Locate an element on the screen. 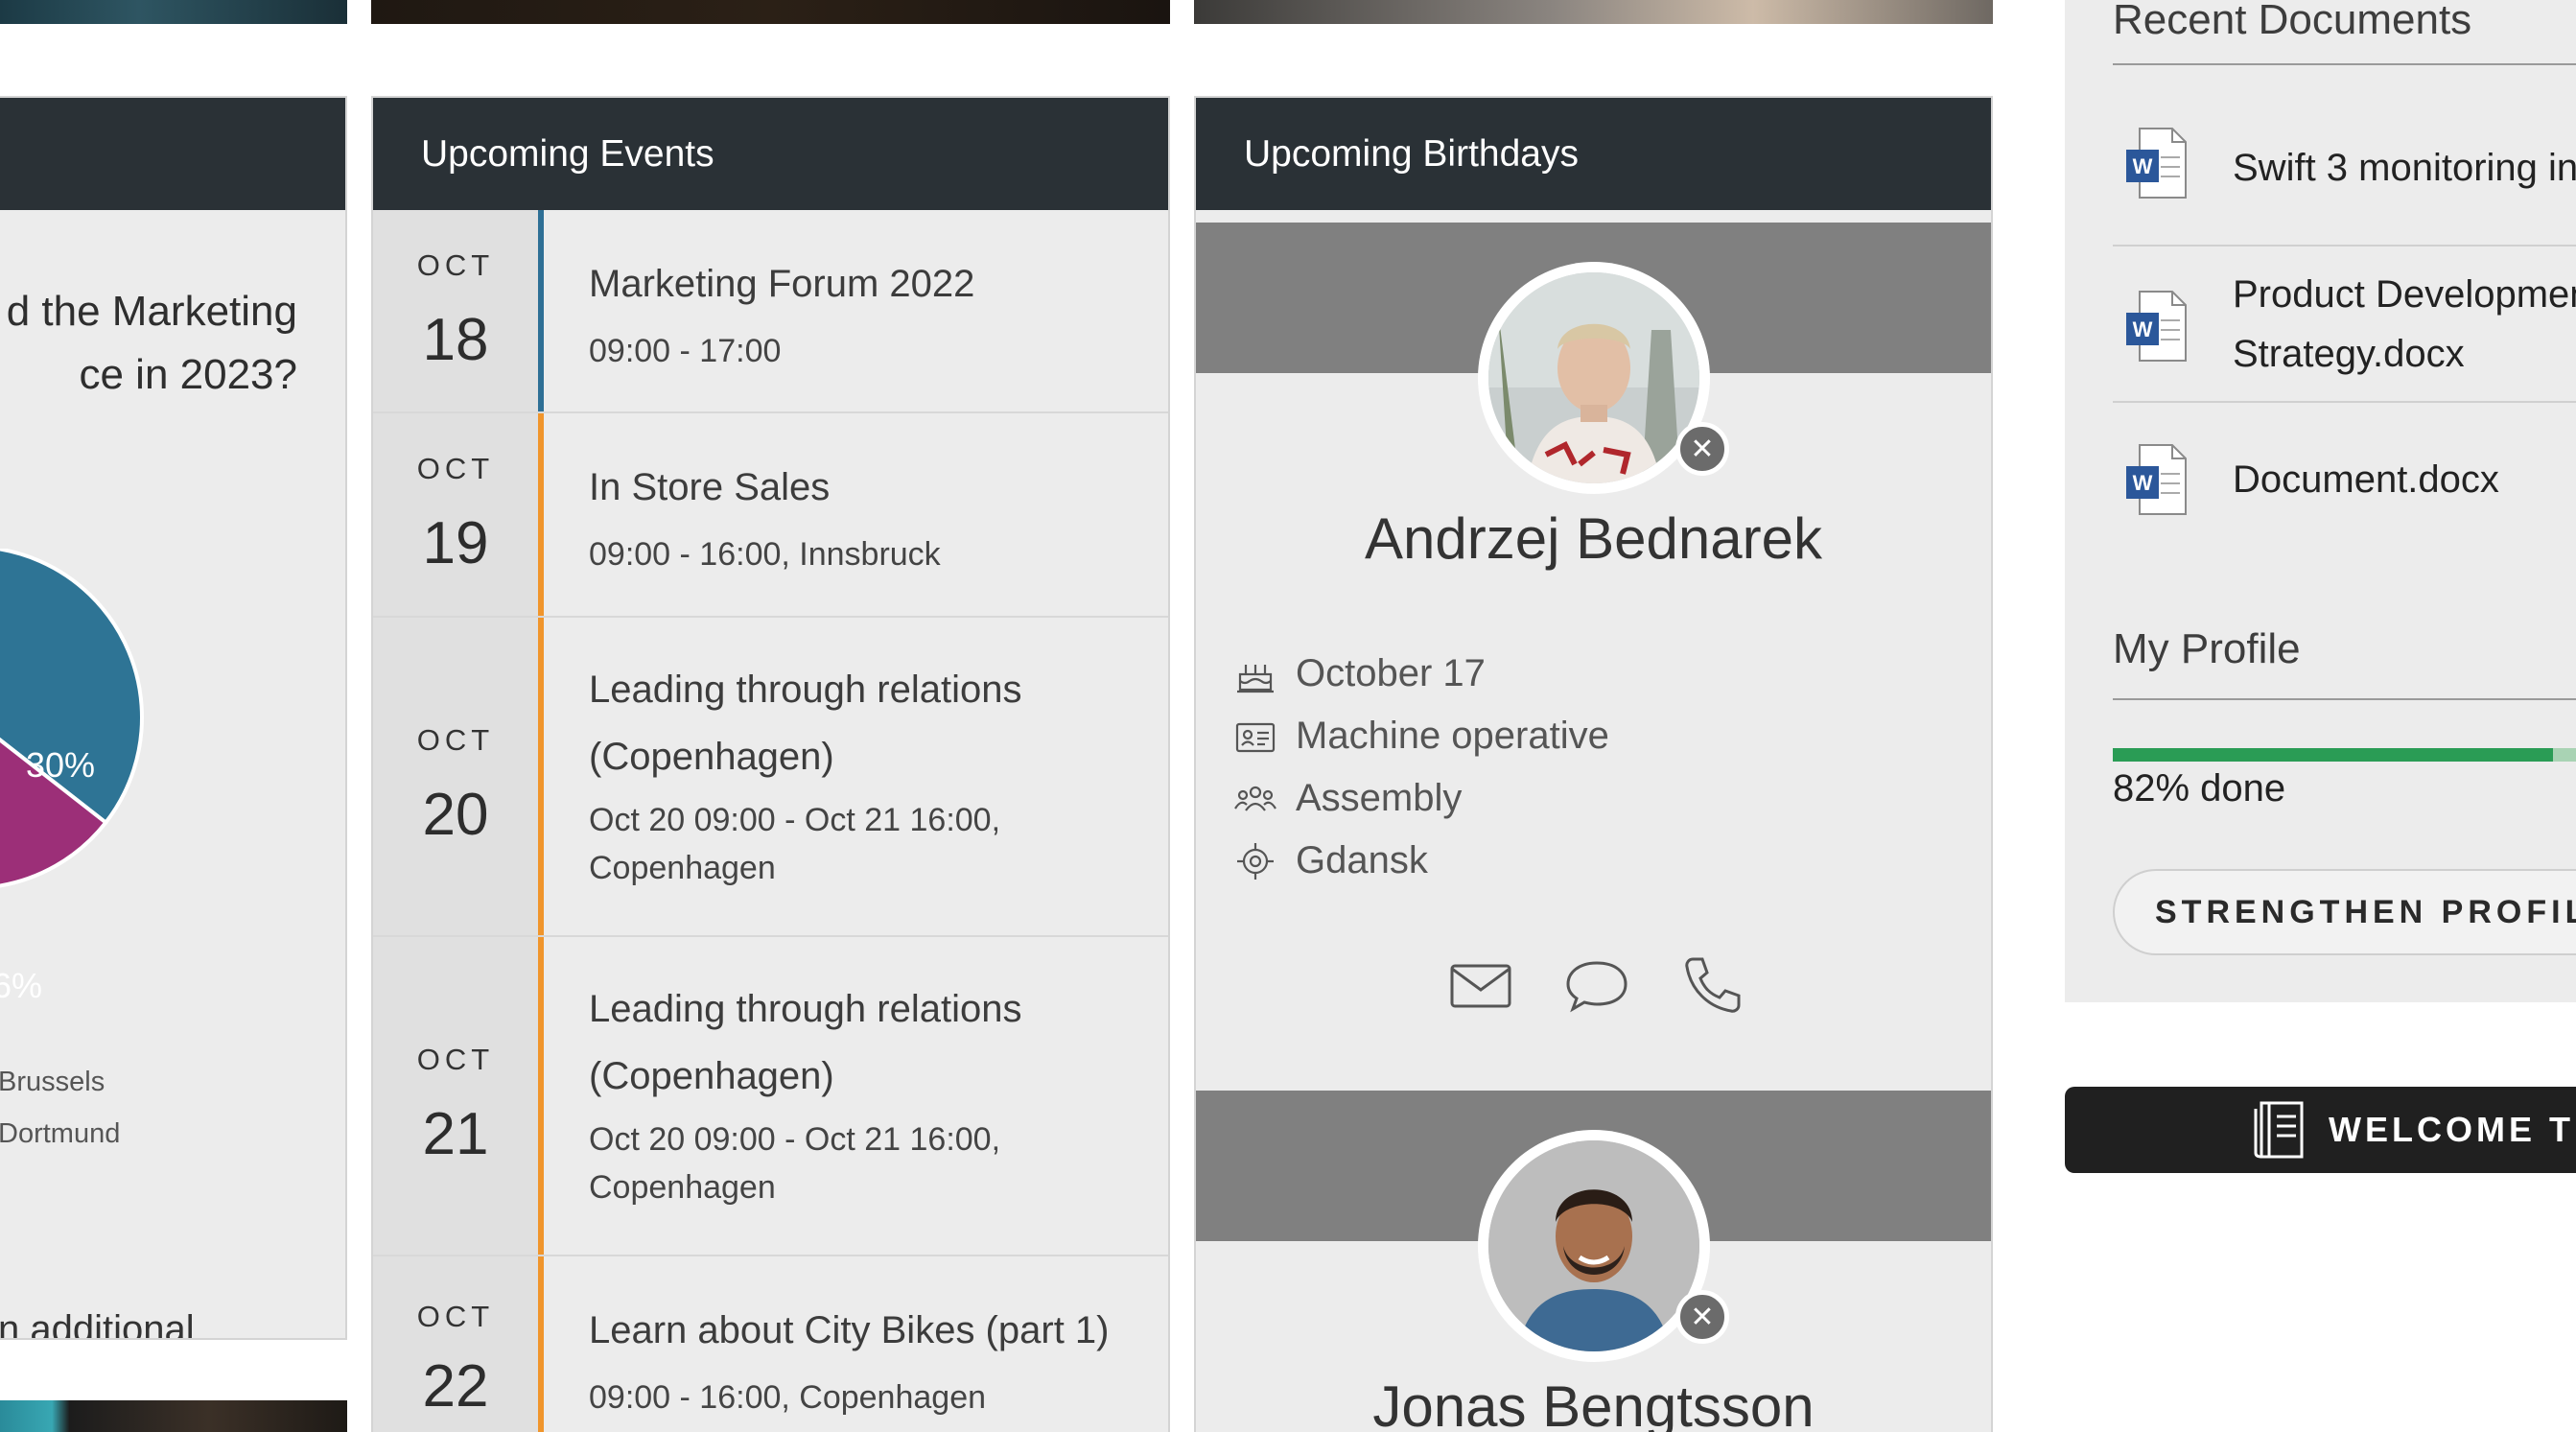  event-date-block: OCT 21 is located at coordinates (458, 1096).